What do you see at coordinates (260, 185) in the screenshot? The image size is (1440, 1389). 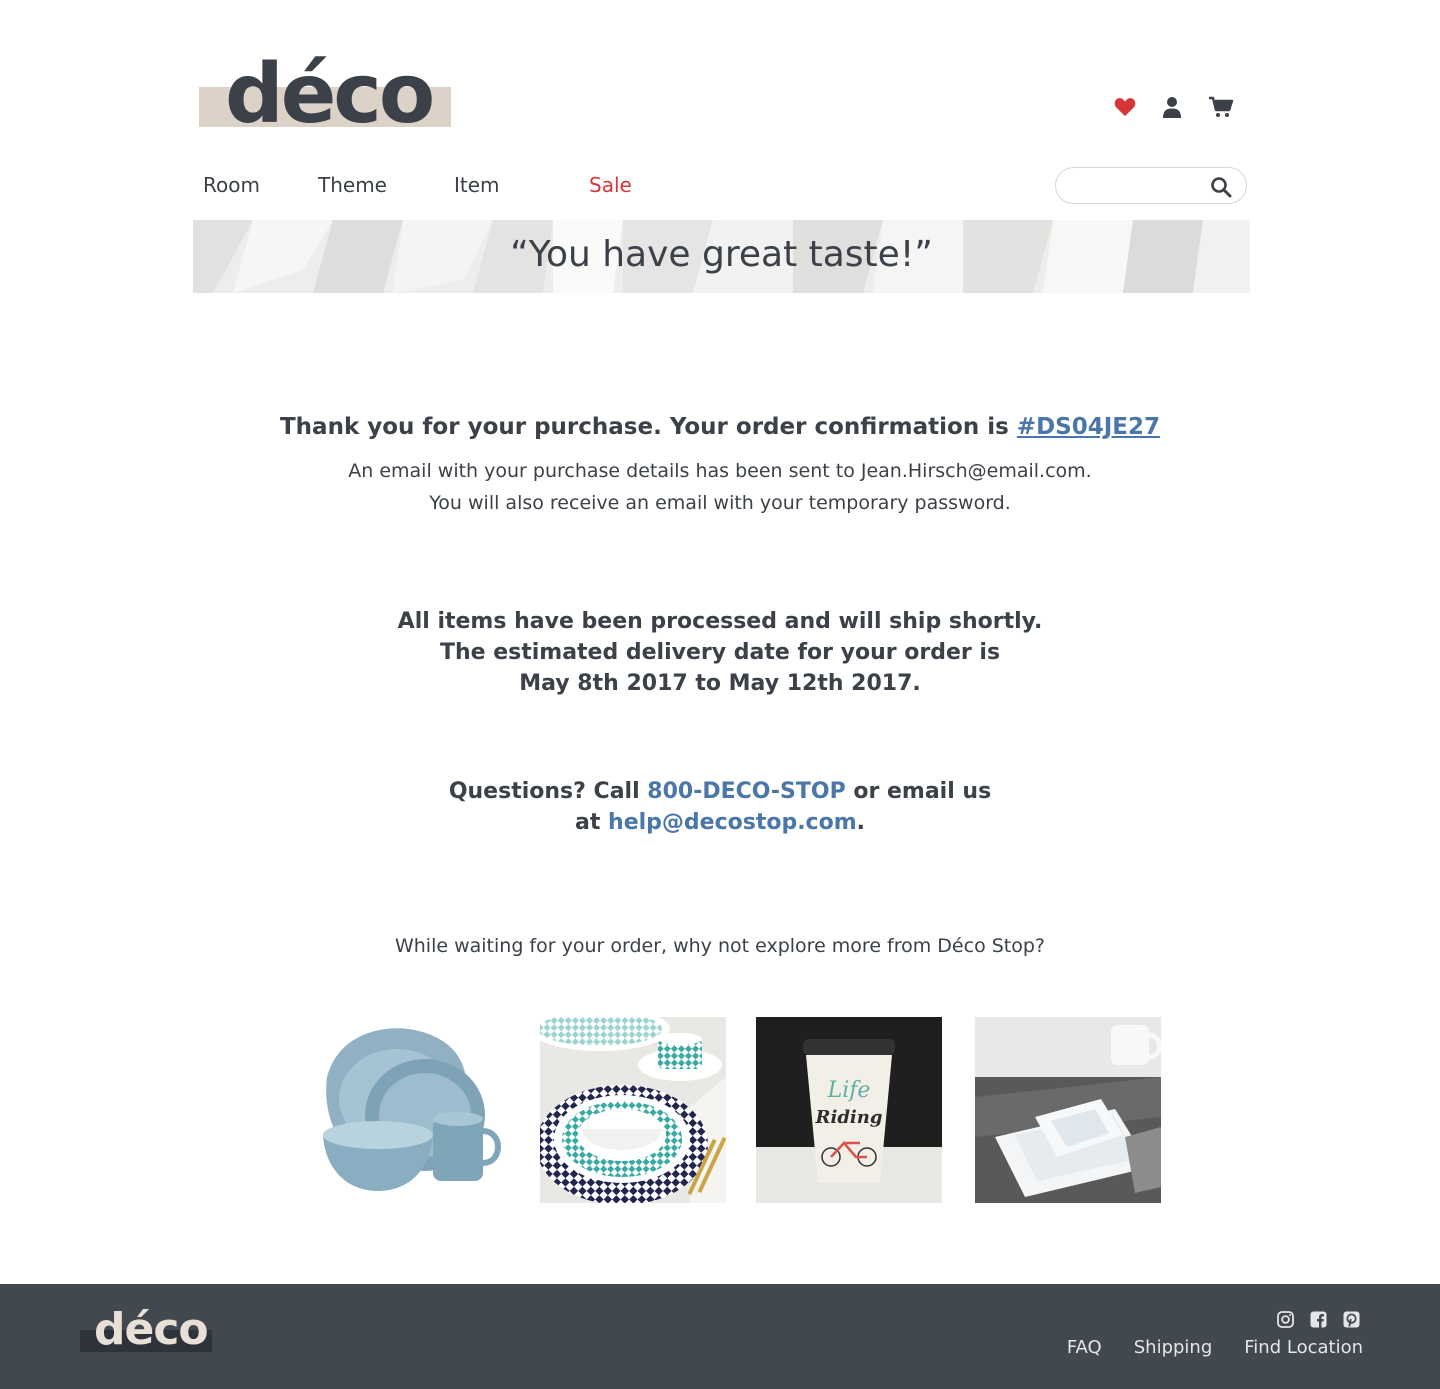 I see `nav-item-room: Room` at bounding box center [260, 185].